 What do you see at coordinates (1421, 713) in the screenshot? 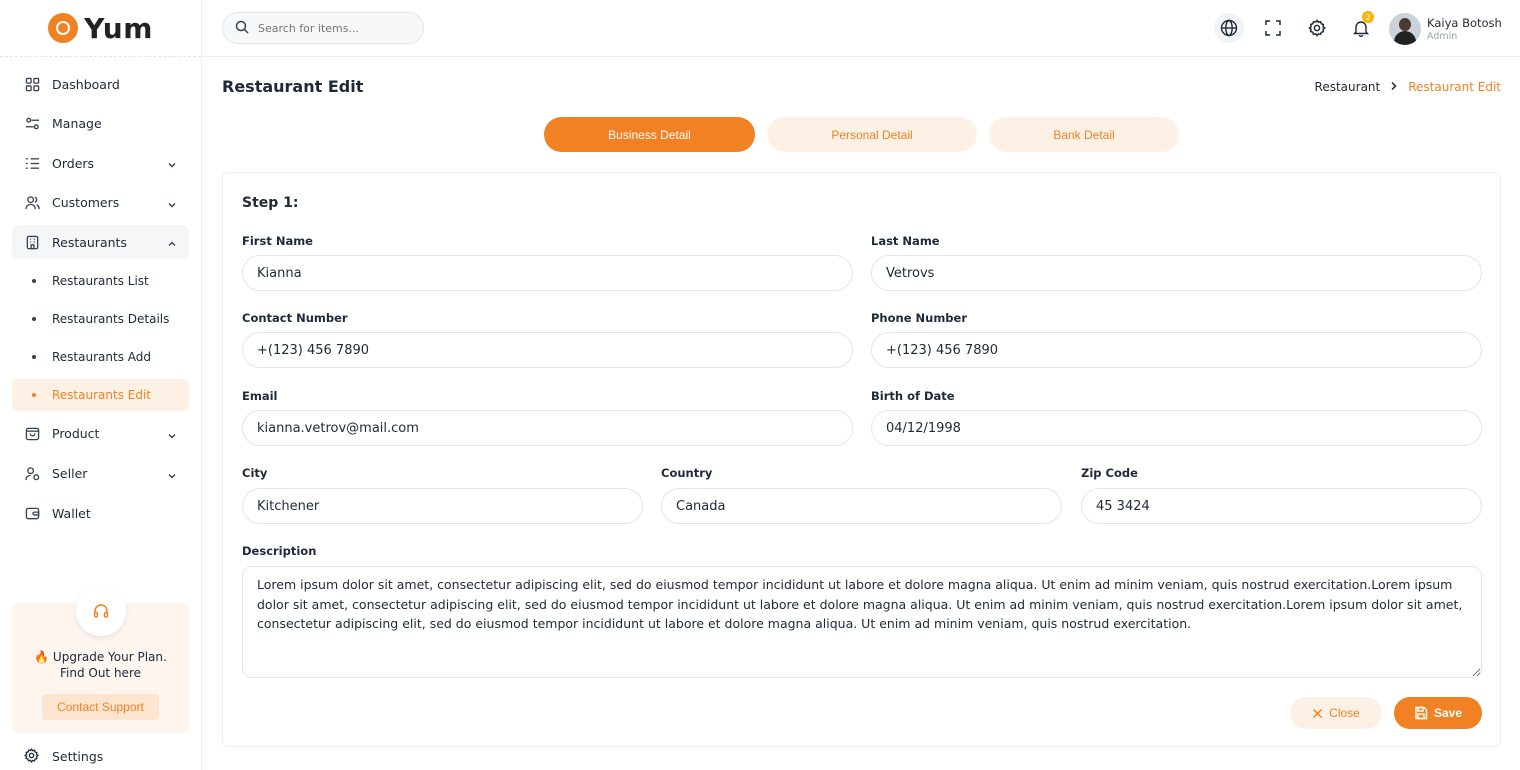
I see `save-icon` at bounding box center [1421, 713].